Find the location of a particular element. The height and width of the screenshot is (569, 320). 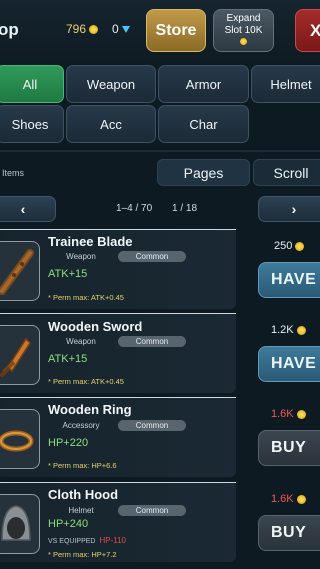

expand-slot-button: Expand Slot 10K is located at coordinates (243, 30).